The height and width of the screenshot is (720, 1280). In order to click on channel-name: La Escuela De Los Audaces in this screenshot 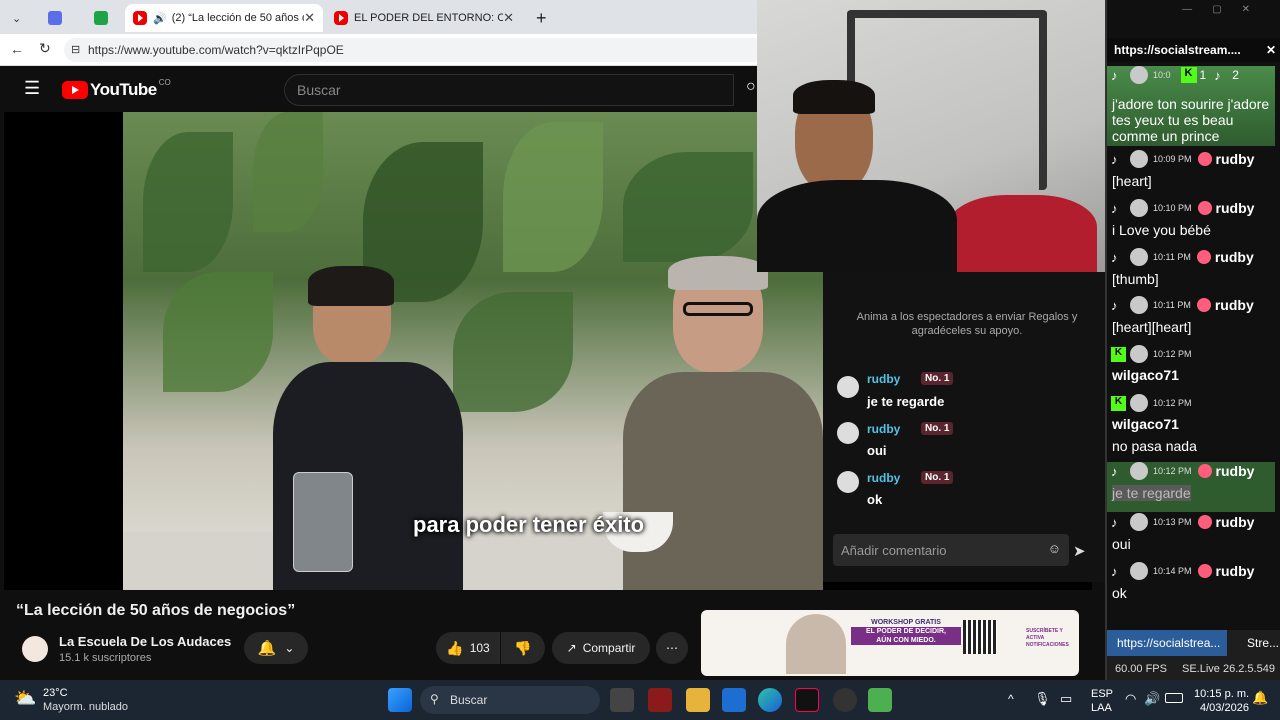, I will do `click(145, 641)`.